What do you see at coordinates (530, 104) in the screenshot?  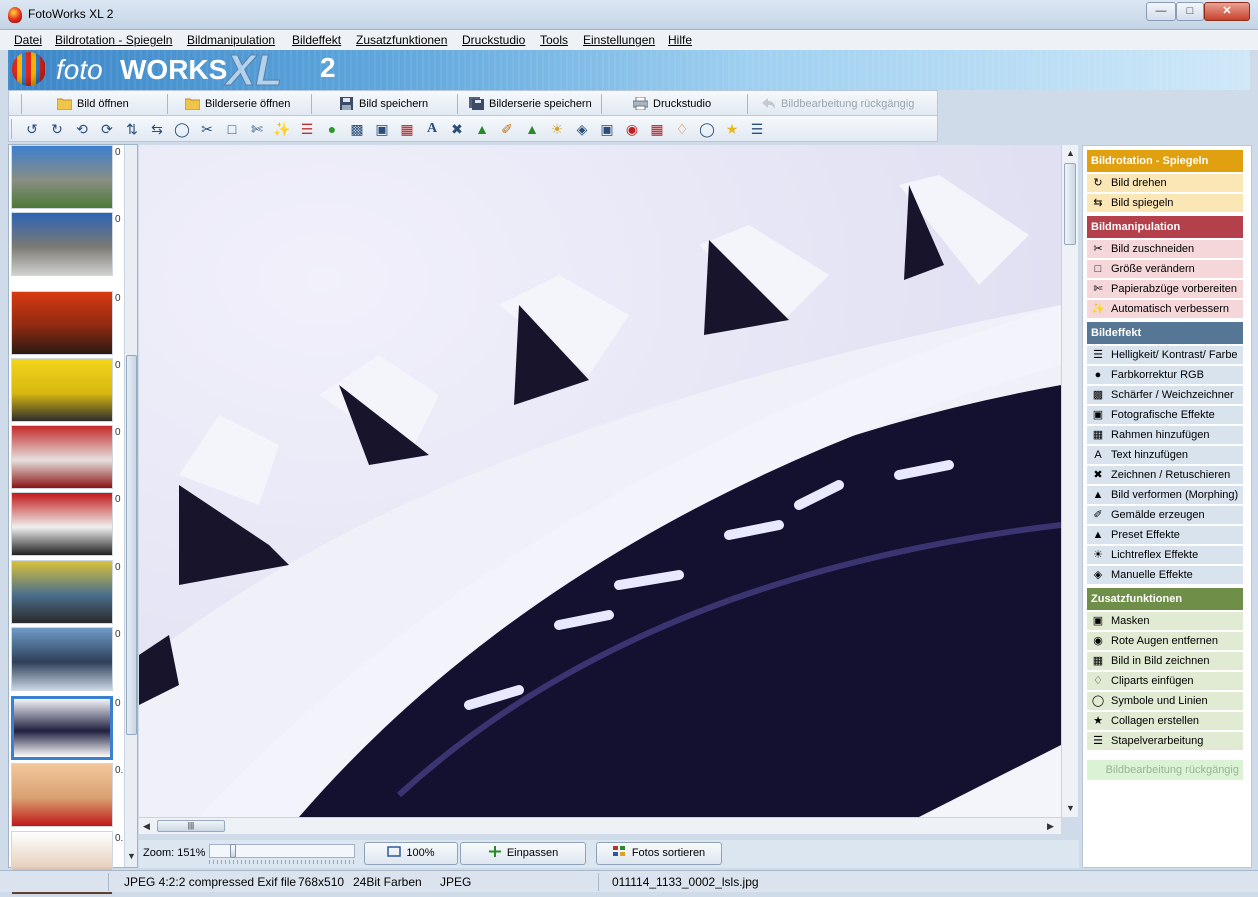 I see `save-series-button: Bilderserie speichern` at bounding box center [530, 104].